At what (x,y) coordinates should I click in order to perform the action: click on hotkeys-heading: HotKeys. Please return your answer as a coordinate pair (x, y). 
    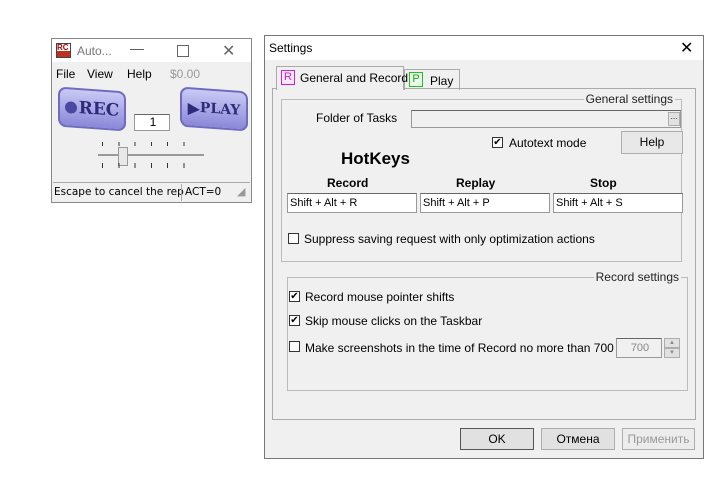
    Looking at the image, I should click on (375, 158).